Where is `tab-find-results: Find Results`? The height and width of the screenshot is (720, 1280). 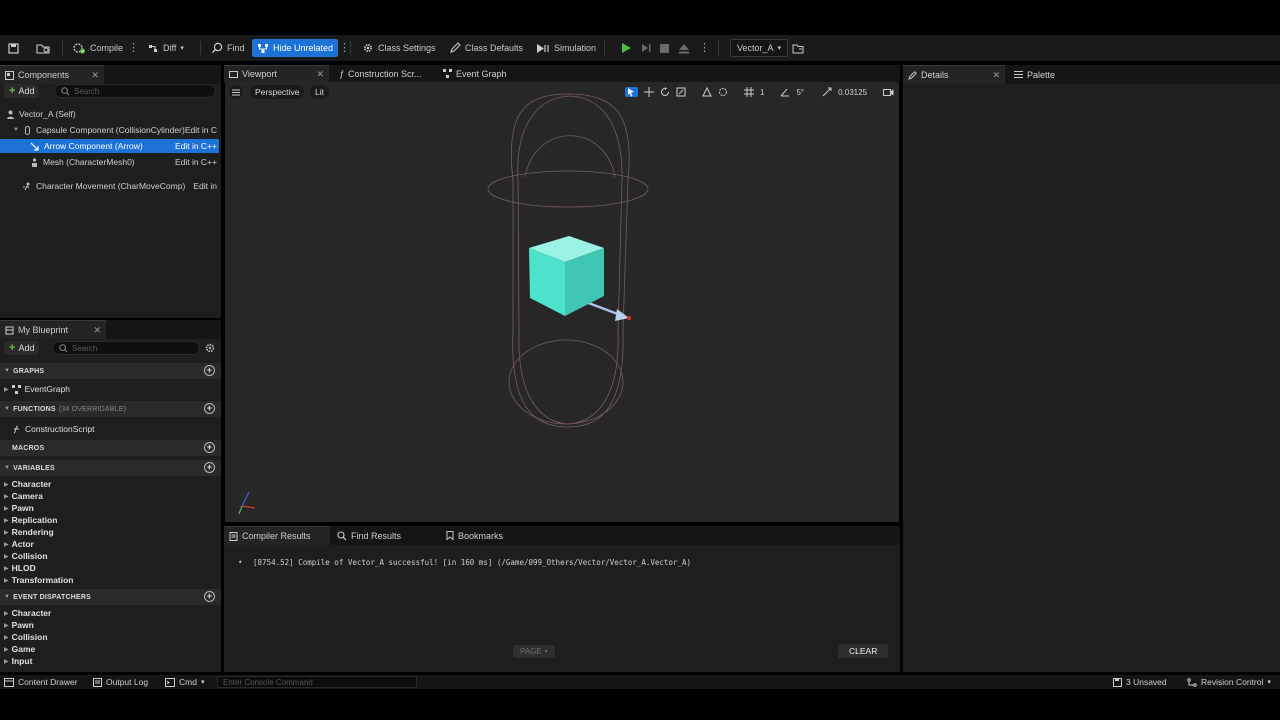
tab-find-results: Find Results is located at coordinates (369, 535).